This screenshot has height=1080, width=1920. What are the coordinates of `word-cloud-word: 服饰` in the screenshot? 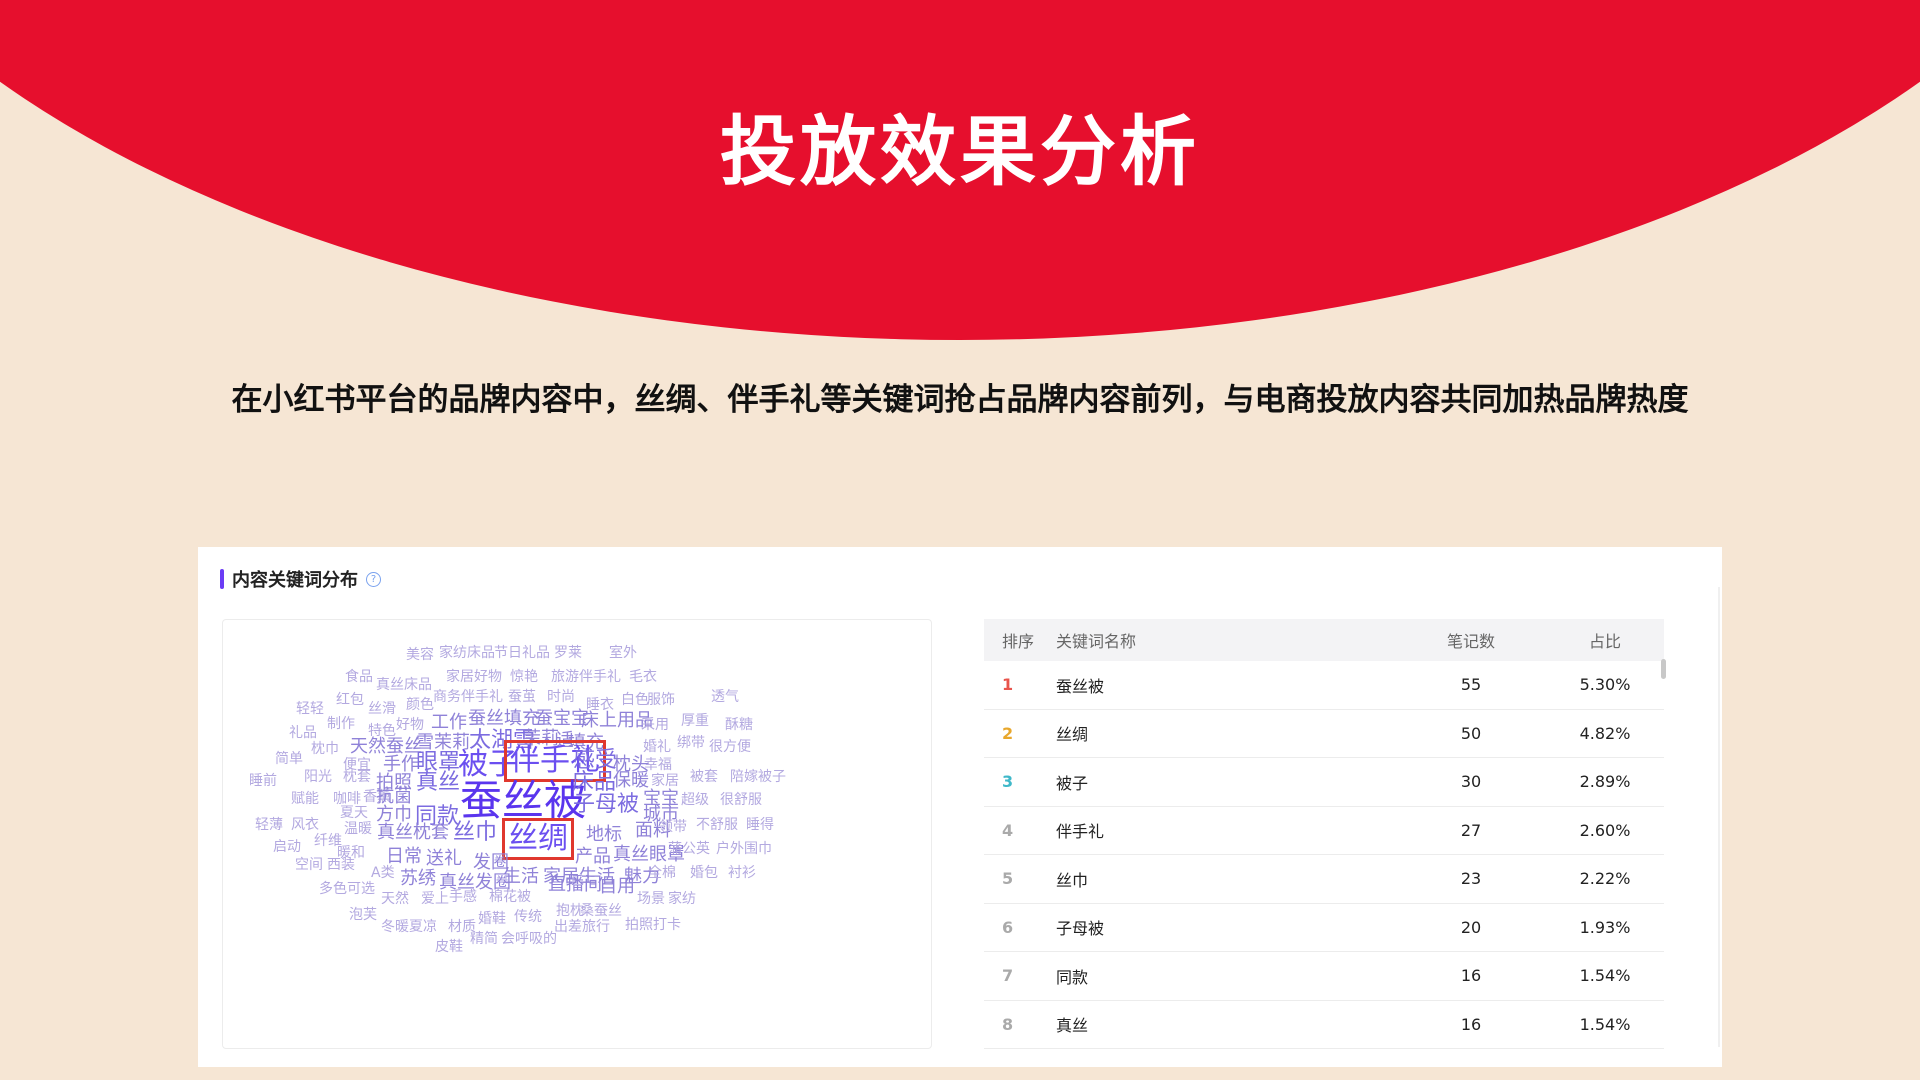 It's located at (661, 700).